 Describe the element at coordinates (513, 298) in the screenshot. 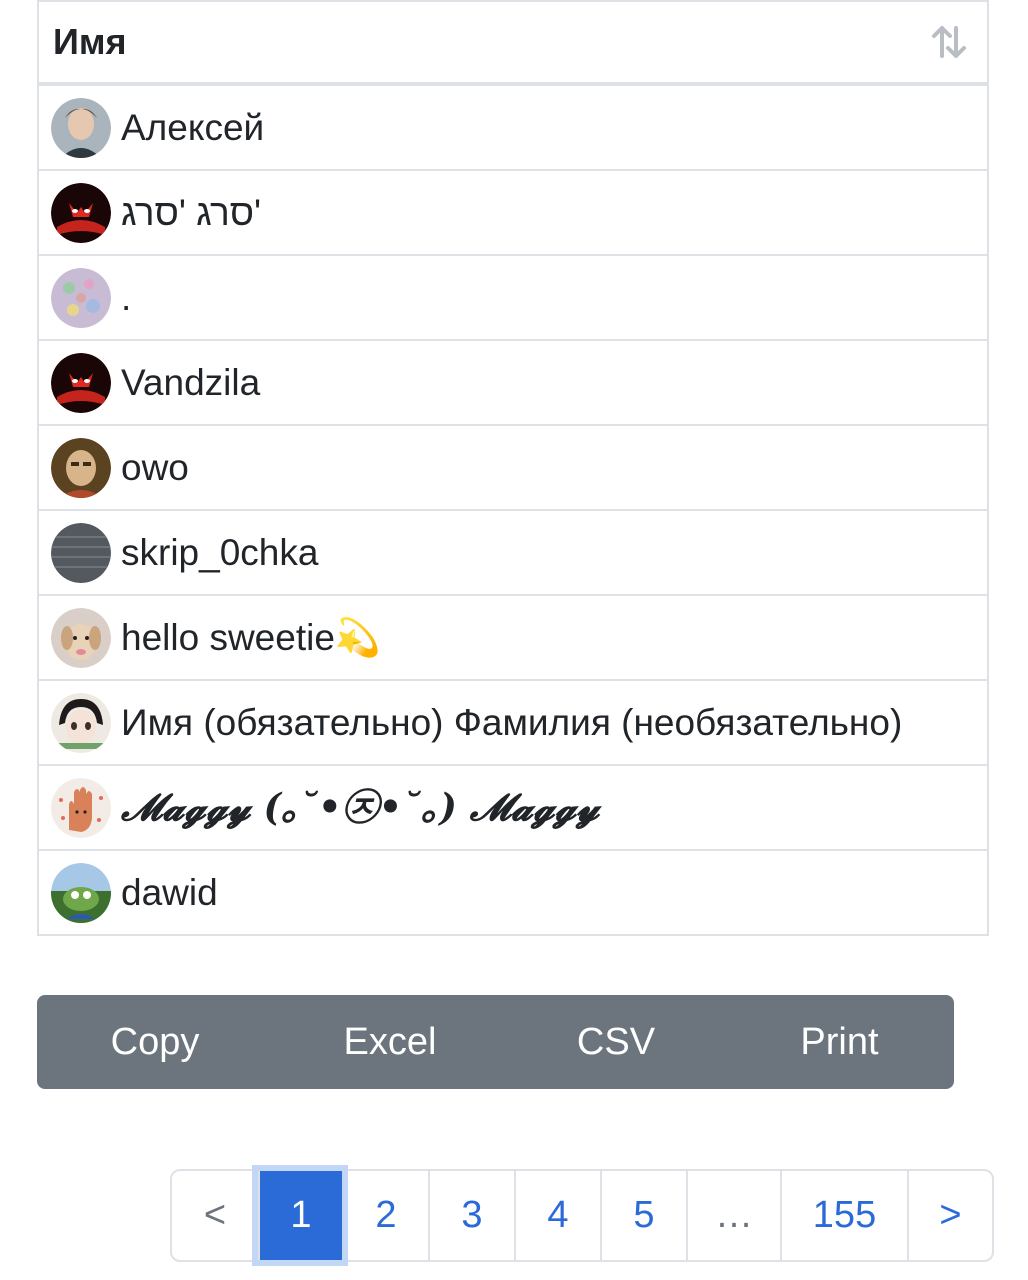

I see `table-row: .` at that location.